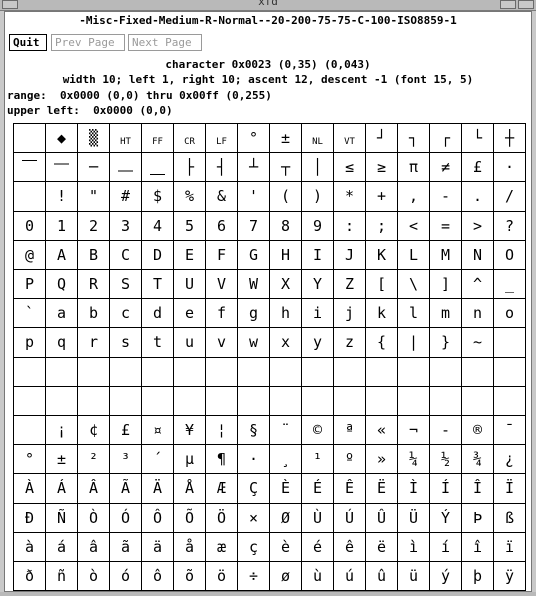  What do you see at coordinates (253, 196) in the screenshot?
I see `glyph-cell: '` at bounding box center [253, 196].